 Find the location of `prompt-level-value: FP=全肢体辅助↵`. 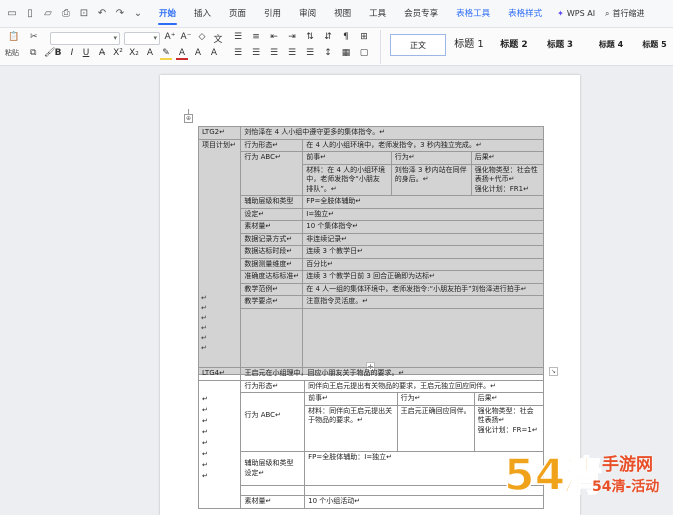

prompt-level-value: FP=全肢体辅助↵ is located at coordinates (423, 202).